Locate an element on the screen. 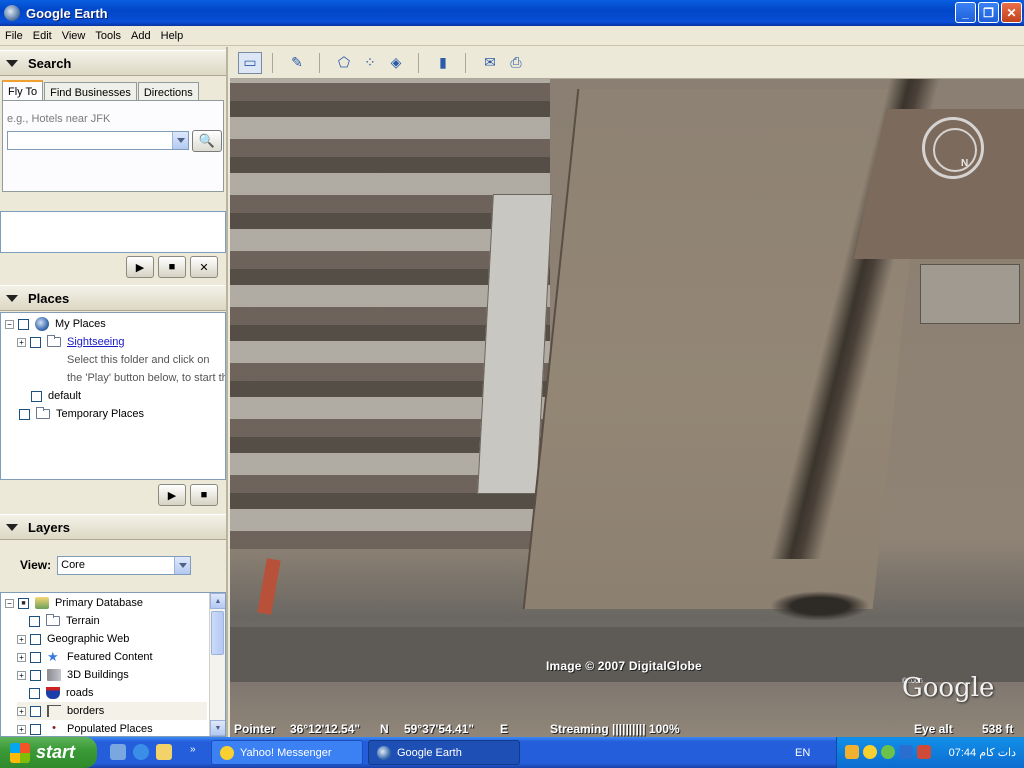  start-button: start is located at coordinates (48, 752).